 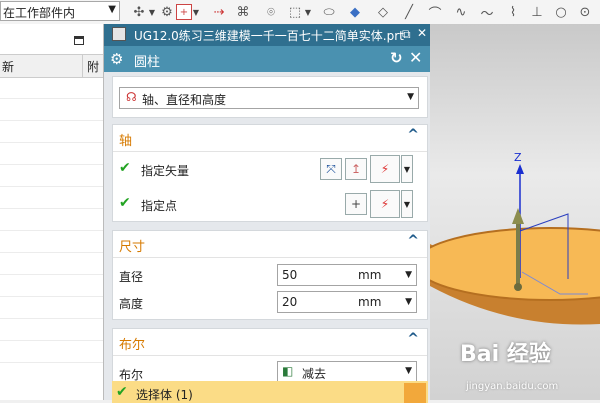 I want to click on dialog-header: ⚙ 圆柱 ↻ ✕, so click(x=267, y=59).